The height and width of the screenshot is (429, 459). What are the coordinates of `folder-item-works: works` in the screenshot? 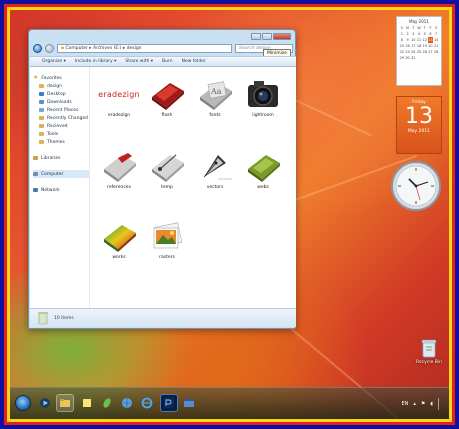 It's located at (119, 239).